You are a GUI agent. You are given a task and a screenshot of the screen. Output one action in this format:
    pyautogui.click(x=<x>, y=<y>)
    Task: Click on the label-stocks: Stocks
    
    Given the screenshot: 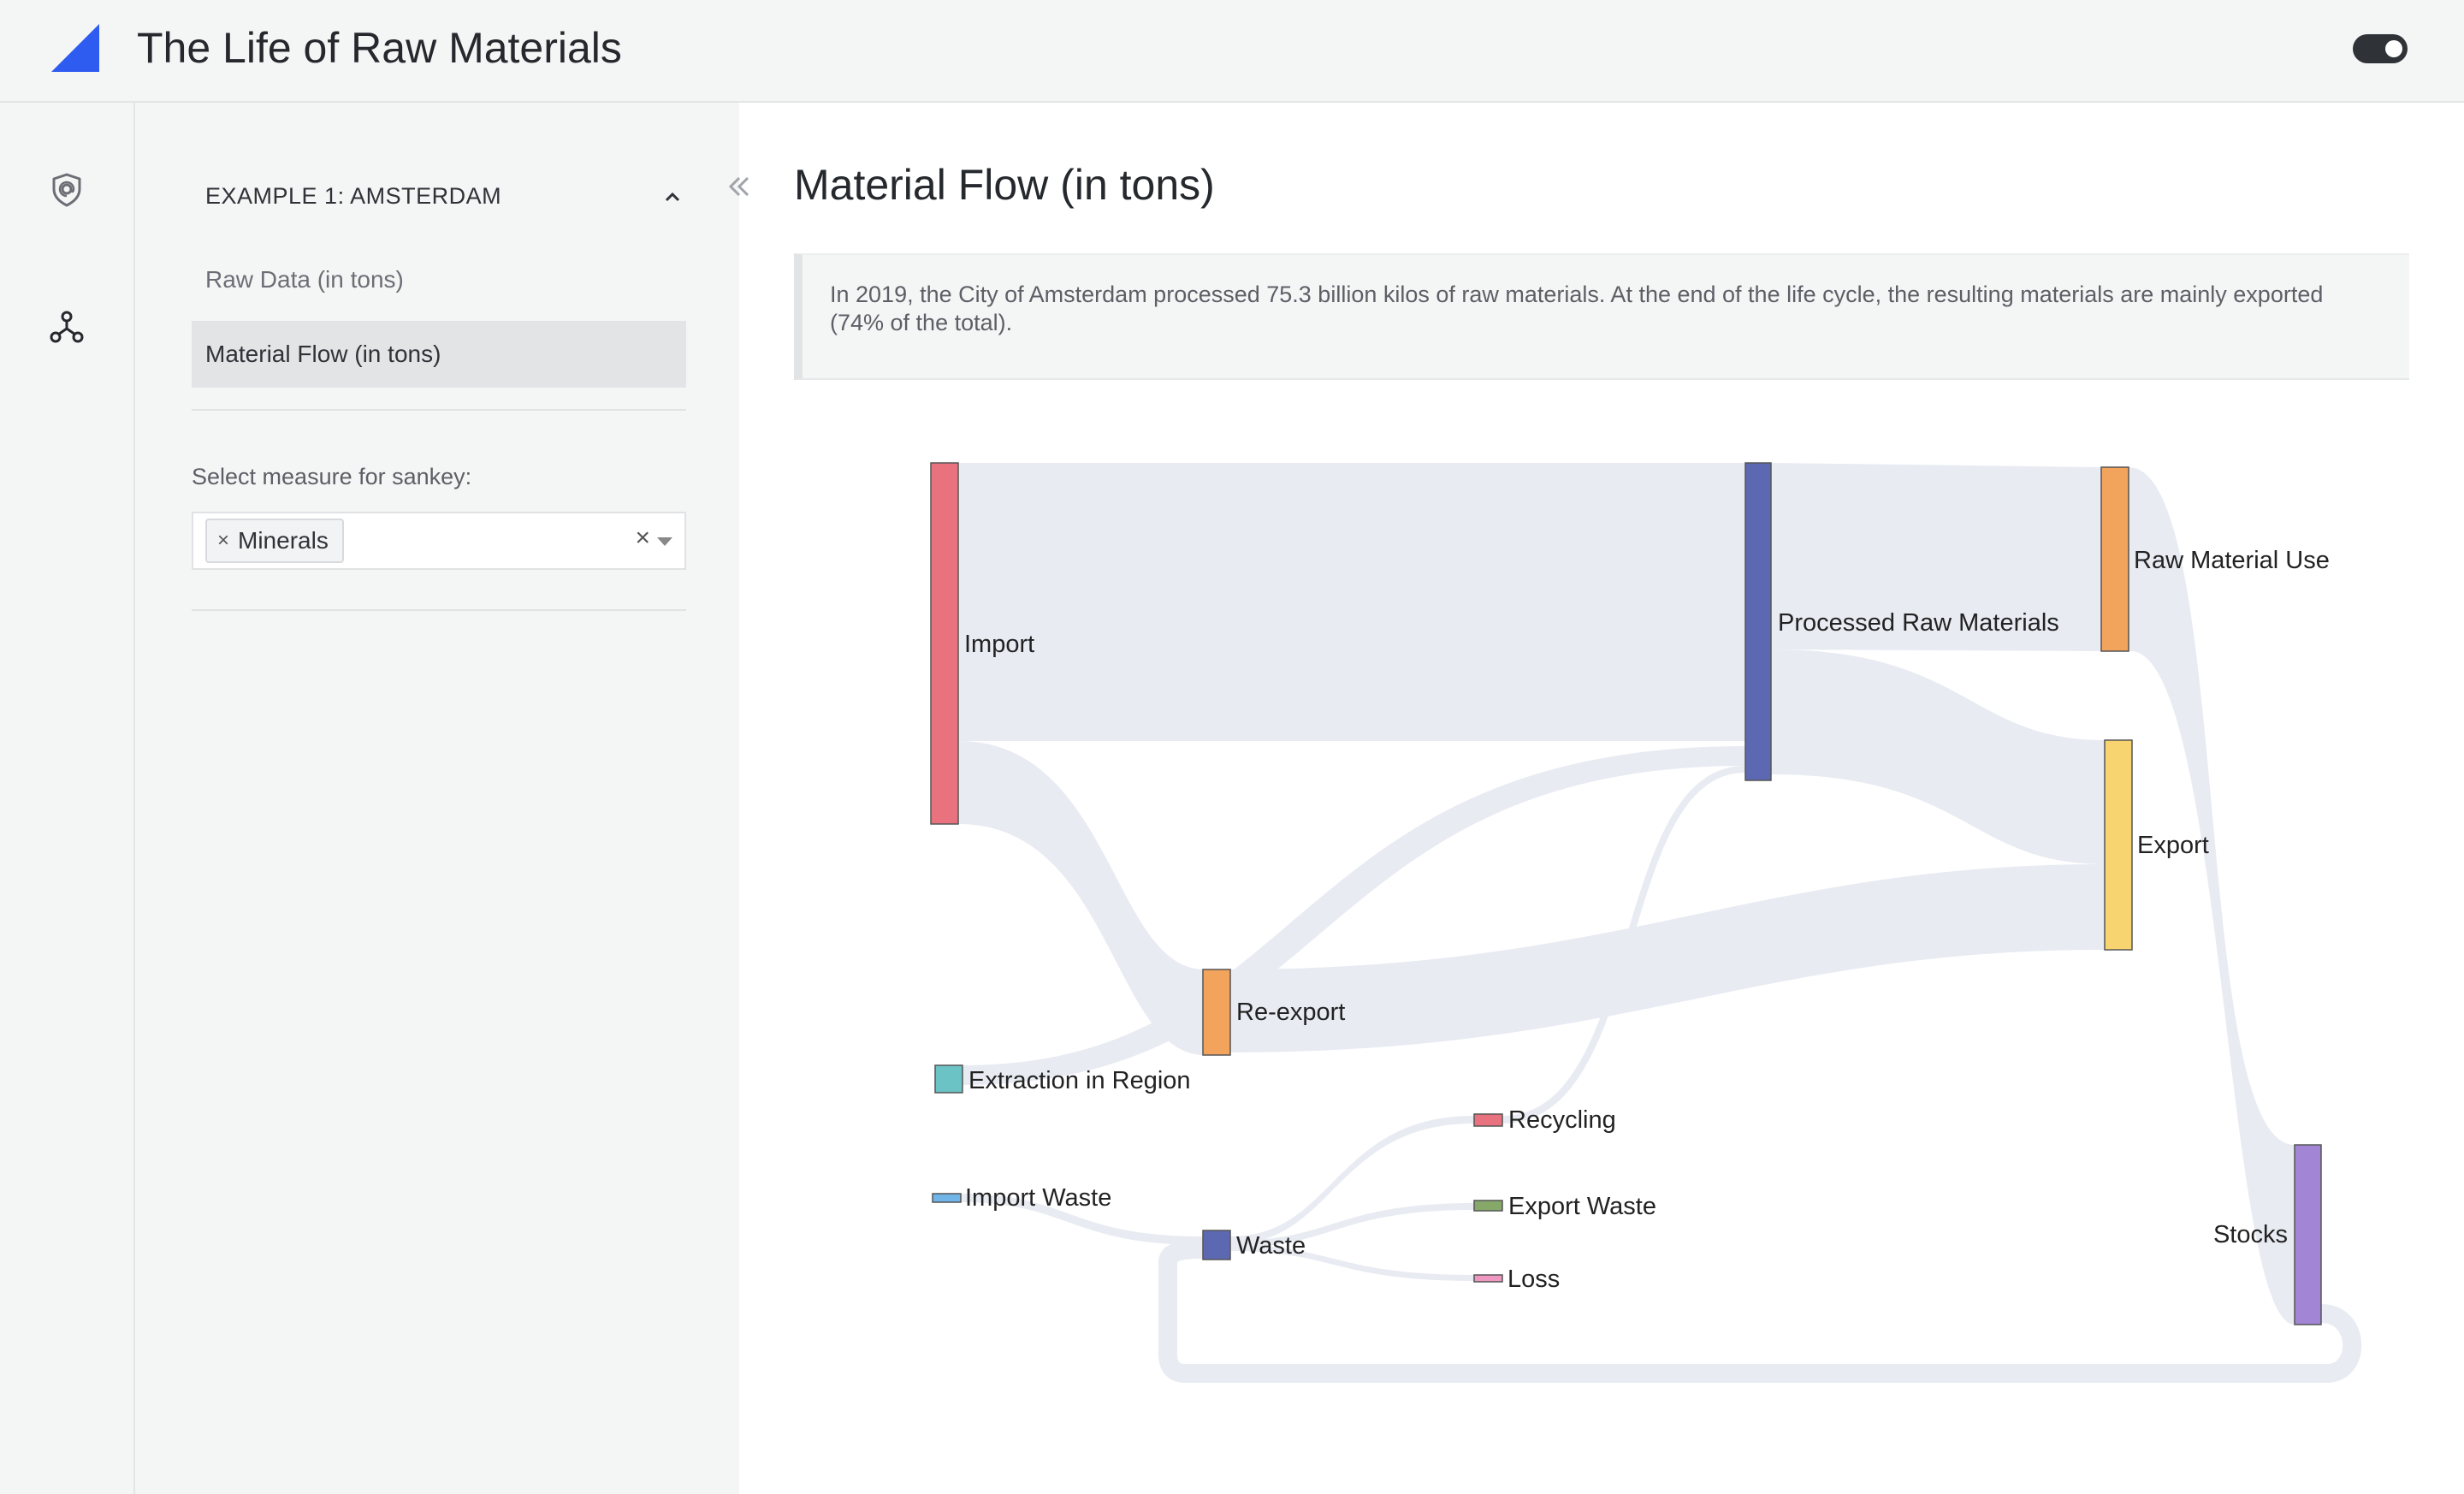 What is the action you would take?
    pyautogui.click(x=2250, y=1234)
    